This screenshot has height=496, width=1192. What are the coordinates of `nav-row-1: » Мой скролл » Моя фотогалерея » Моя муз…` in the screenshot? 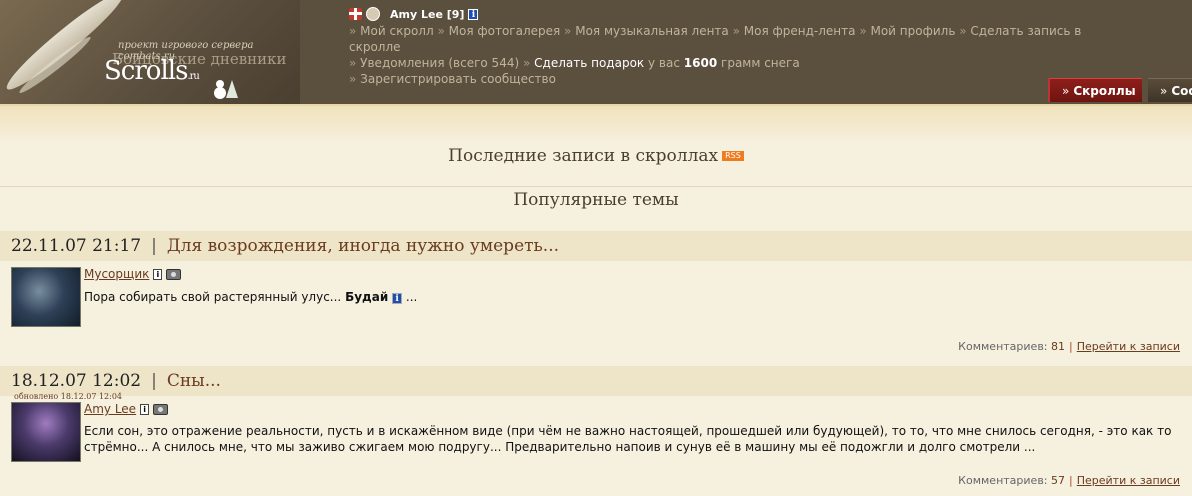 It's located at (715, 39).